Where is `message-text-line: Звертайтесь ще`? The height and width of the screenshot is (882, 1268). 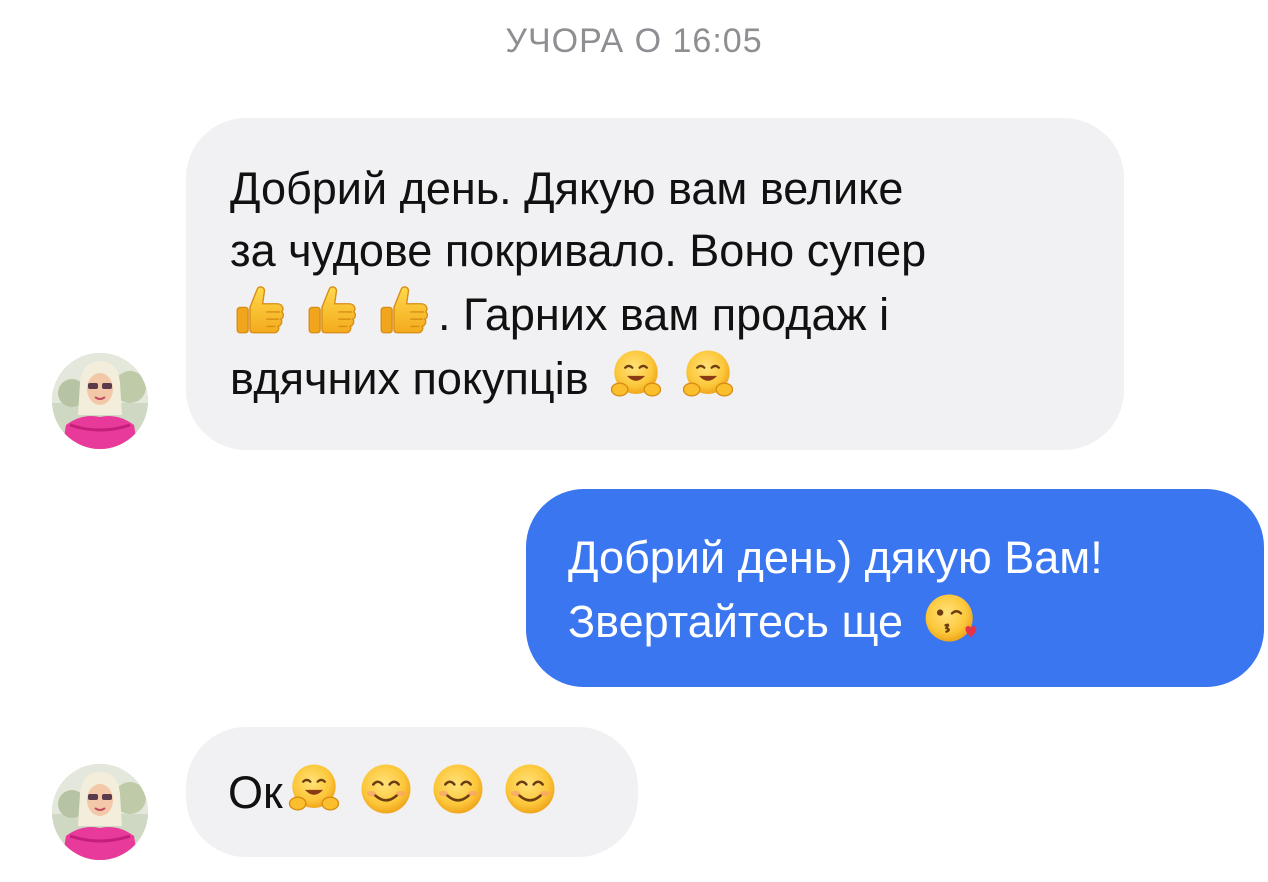
message-text-line: Звертайтесь ще is located at coordinates (736, 621).